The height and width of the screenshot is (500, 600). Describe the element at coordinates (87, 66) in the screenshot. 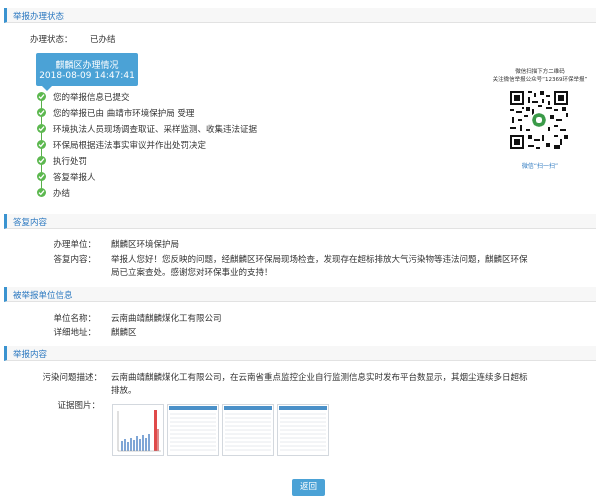

I see `status-card-title: 麒麟区办理情况` at that location.